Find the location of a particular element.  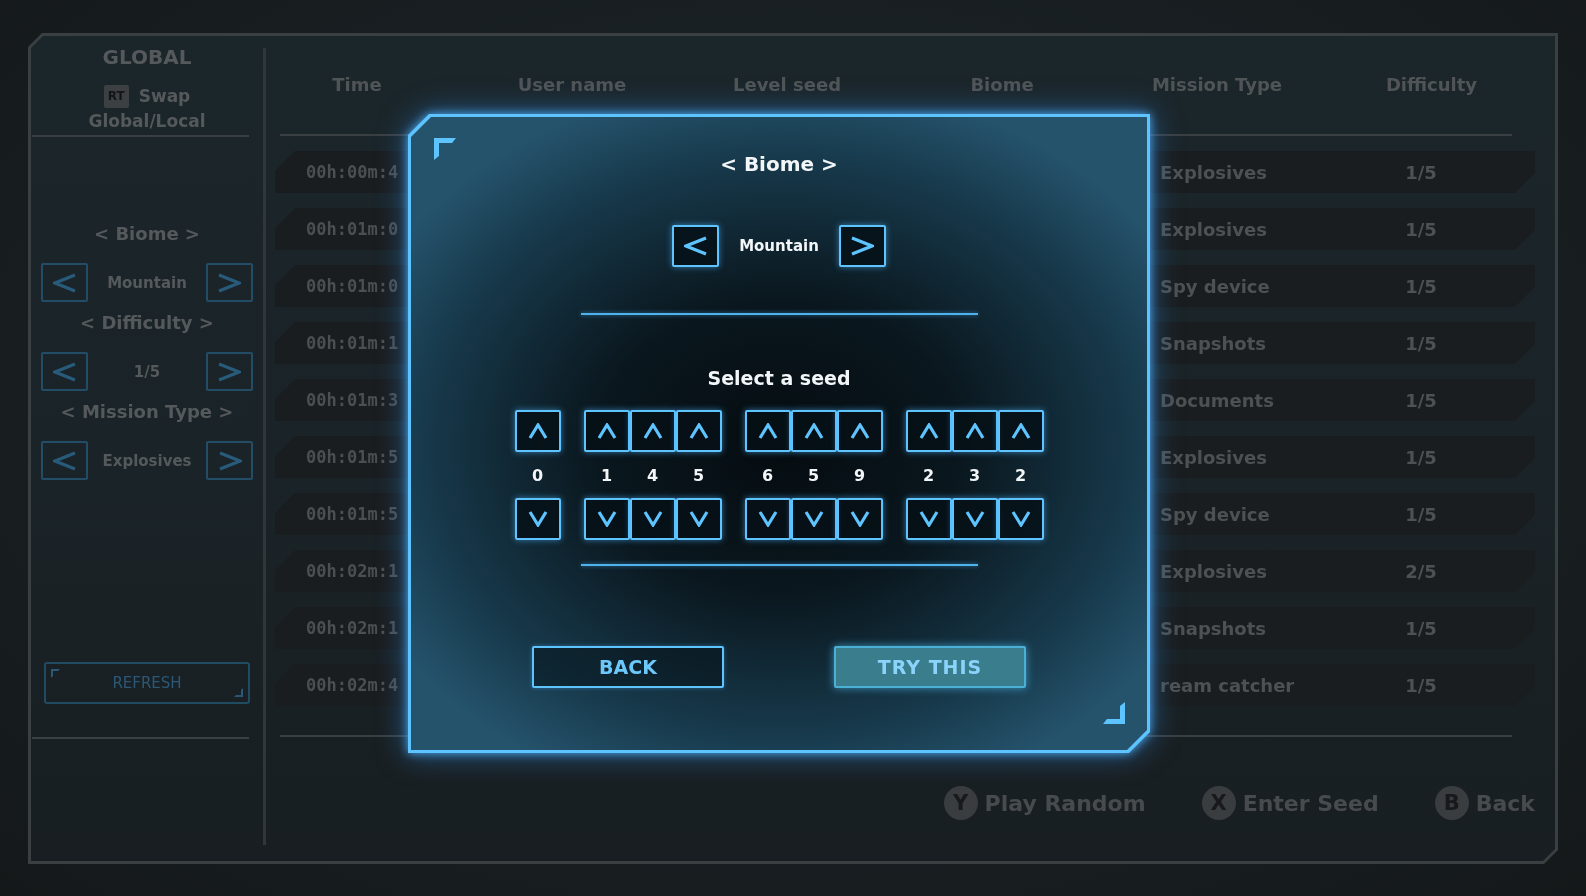

next-button is located at coordinates (862, 246).